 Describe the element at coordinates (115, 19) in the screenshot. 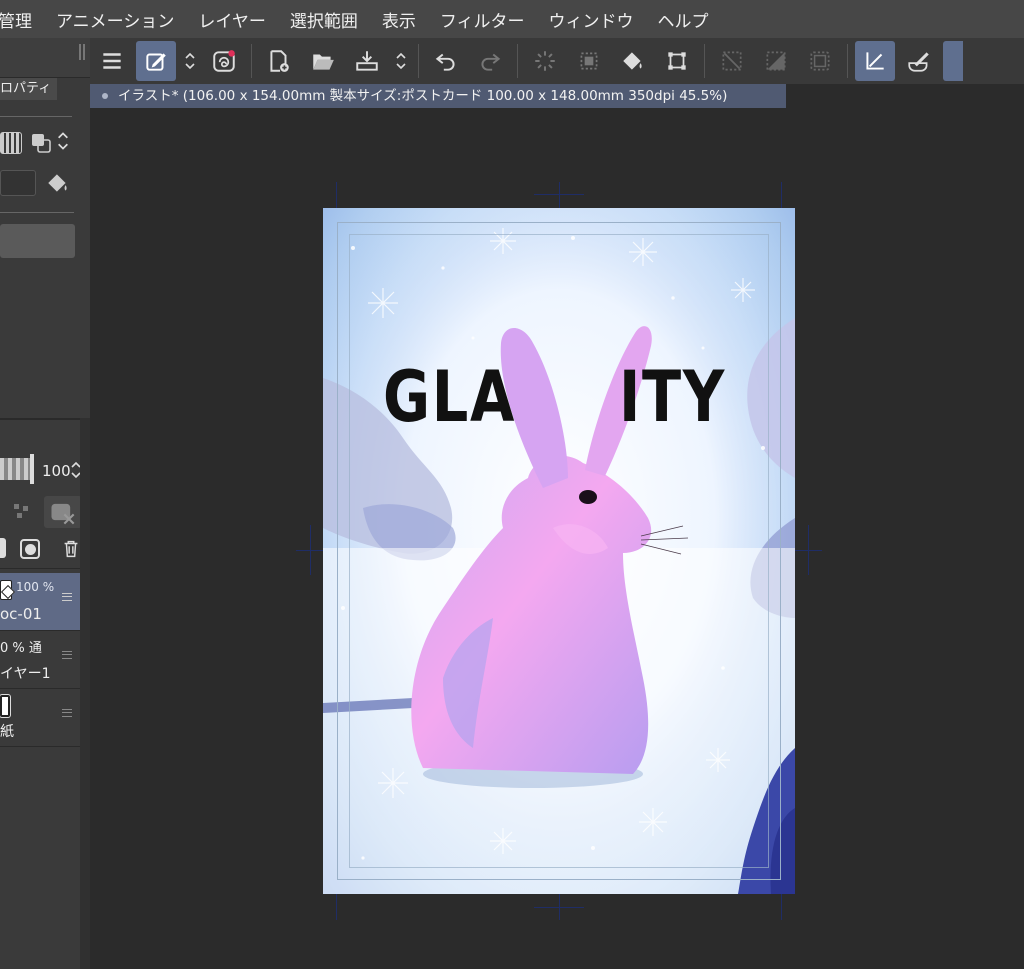

I see `menu-animation: アニメーション` at that location.